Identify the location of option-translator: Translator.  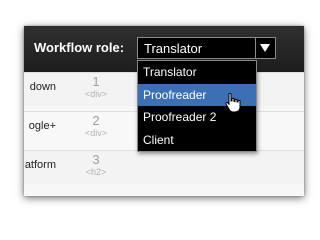
(197, 72).